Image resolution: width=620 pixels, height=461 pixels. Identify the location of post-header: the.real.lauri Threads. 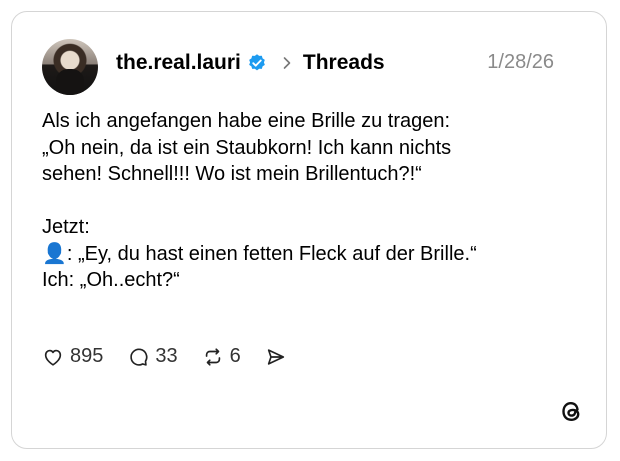
(250, 63).